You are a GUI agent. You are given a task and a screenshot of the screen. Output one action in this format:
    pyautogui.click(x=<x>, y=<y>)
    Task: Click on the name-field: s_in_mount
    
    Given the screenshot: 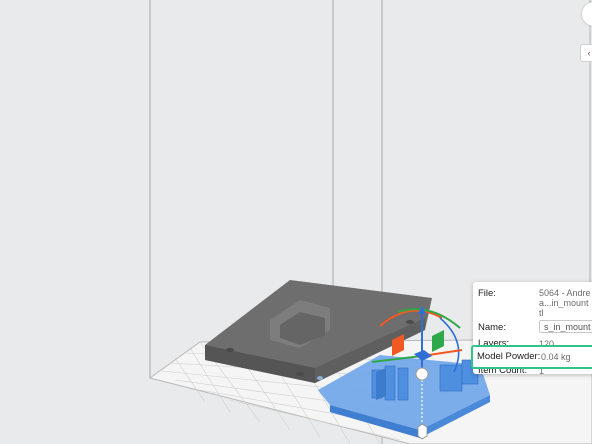 What is the action you would take?
    pyautogui.click(x=565, y=326)
    